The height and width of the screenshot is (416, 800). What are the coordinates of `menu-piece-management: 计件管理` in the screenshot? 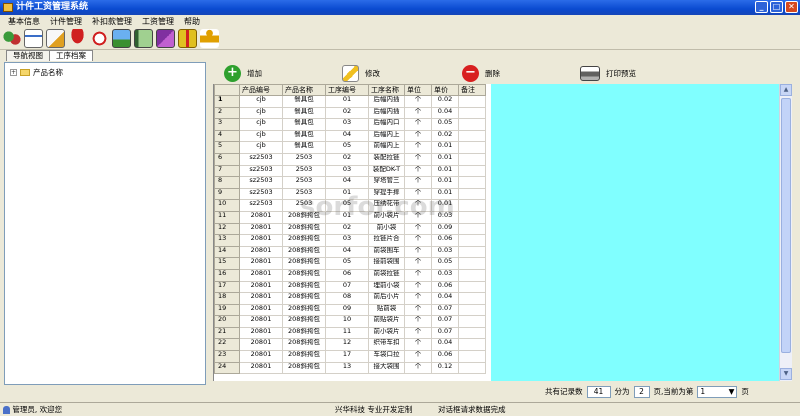 It's located at (66, 21).